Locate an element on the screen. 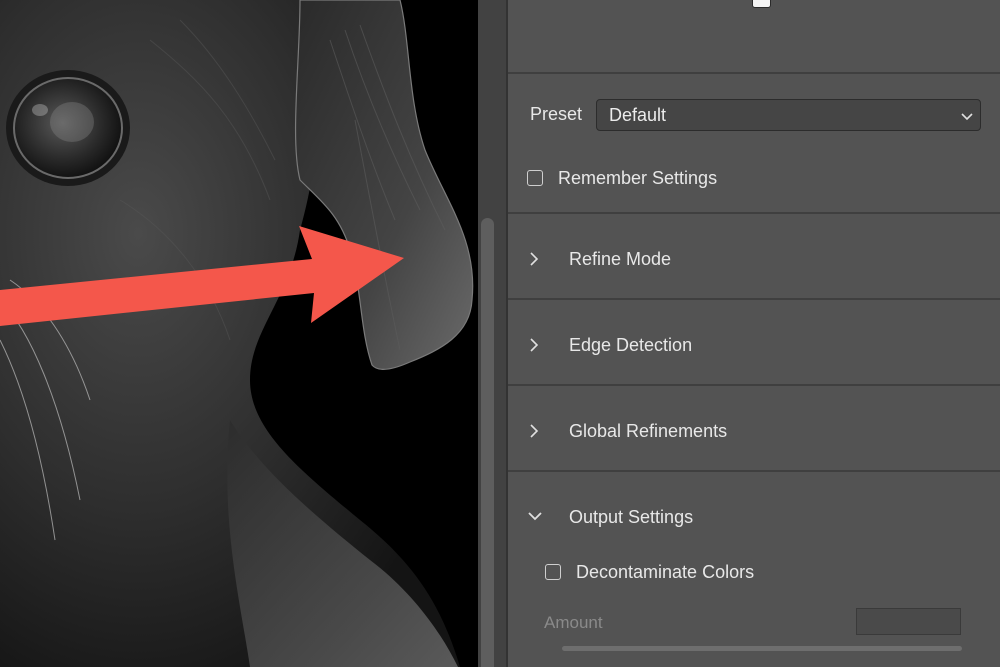  swatch-handle is located at coordinates (761, 4).